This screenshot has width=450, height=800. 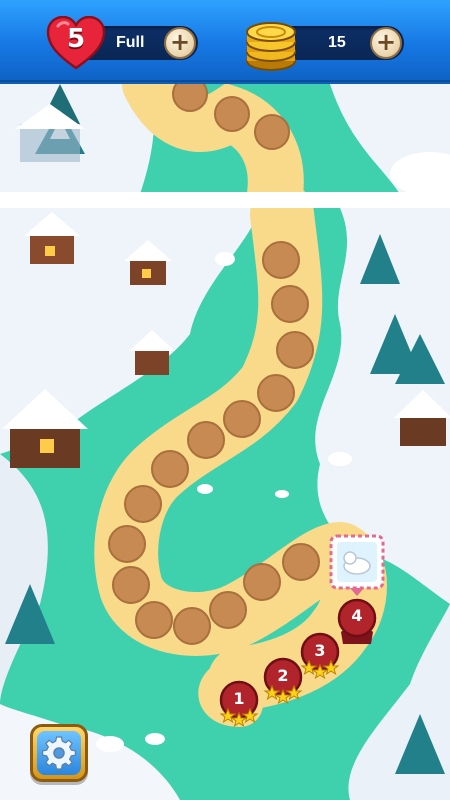 I want to click on level-number: 1, so click(x=239, y=698).